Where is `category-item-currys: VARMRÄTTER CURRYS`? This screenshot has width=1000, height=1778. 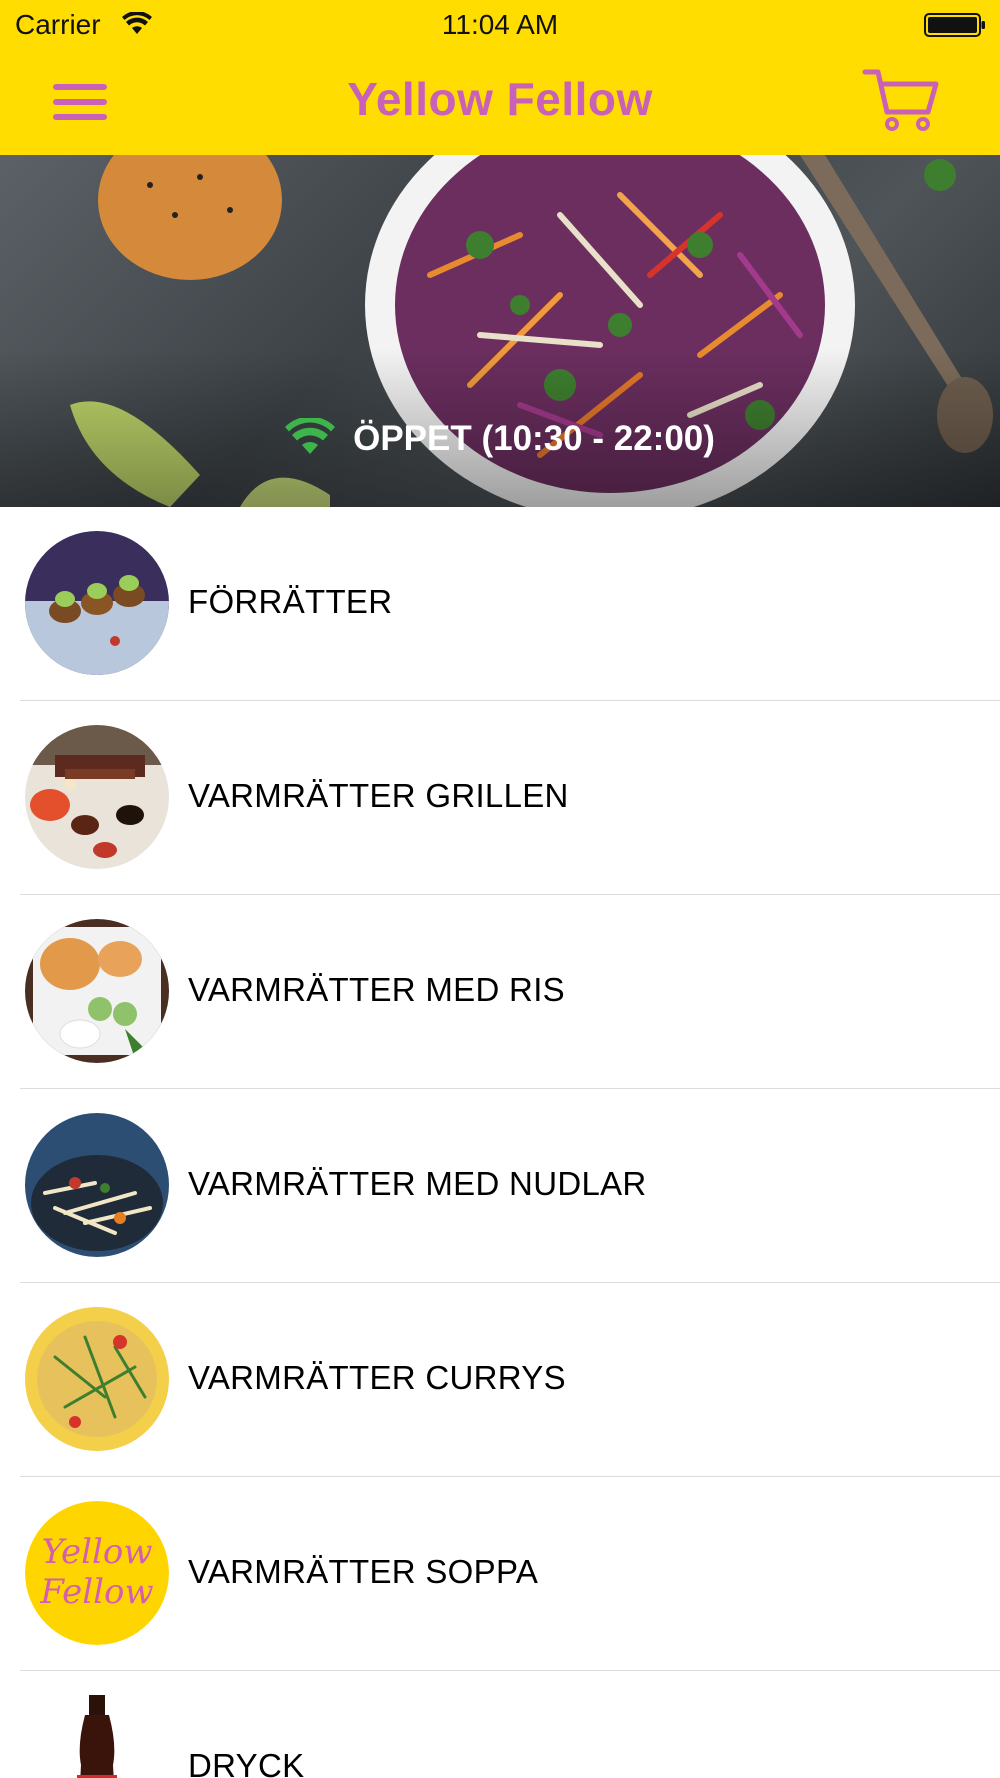
category-item-currys: VARMRÄTTER CURRYS is located at coordinates (510, 1380).